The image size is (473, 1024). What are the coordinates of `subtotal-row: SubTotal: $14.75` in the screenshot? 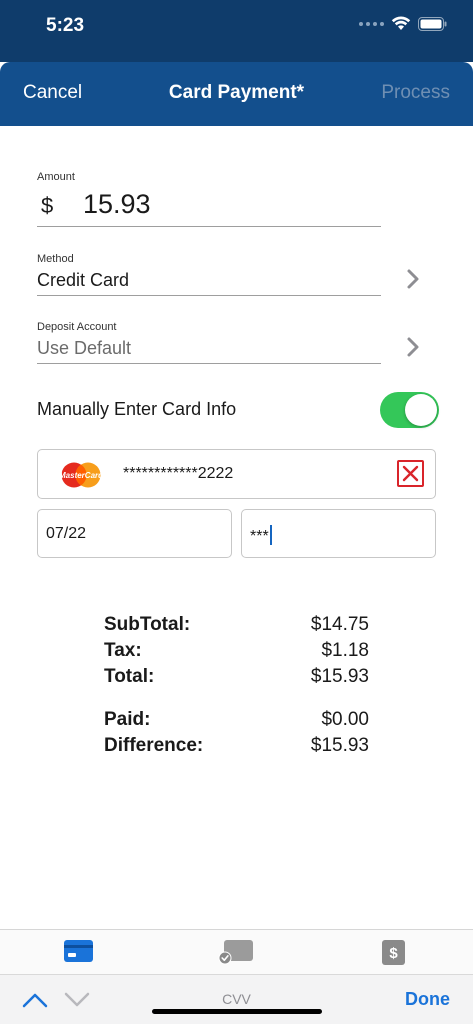 It's located at (236, 625).